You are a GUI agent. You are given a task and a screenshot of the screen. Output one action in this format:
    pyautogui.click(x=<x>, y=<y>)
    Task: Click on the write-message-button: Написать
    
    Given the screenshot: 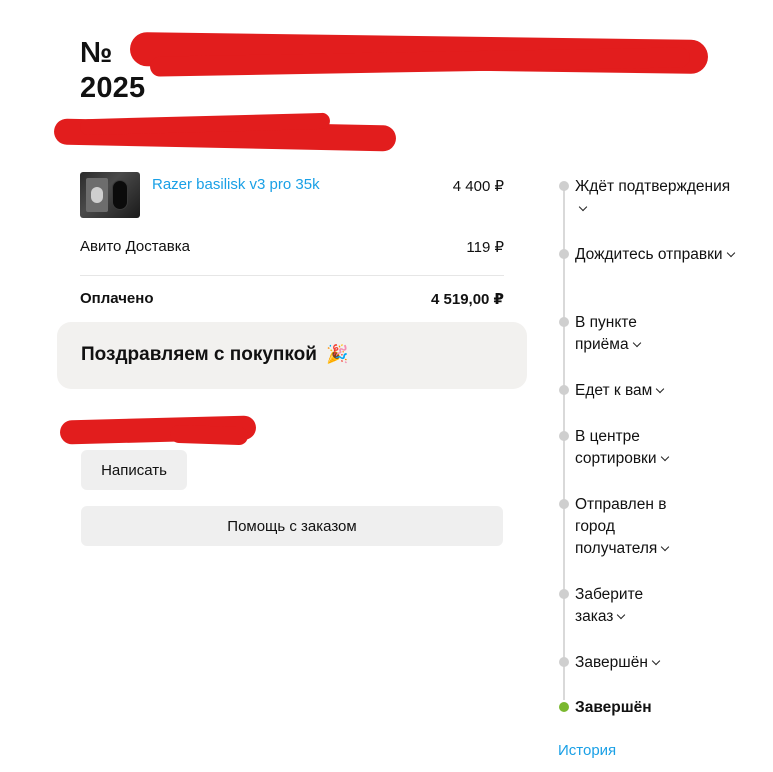 What is the action you would take?
    pyautogui.click(x=134, y=470)
    